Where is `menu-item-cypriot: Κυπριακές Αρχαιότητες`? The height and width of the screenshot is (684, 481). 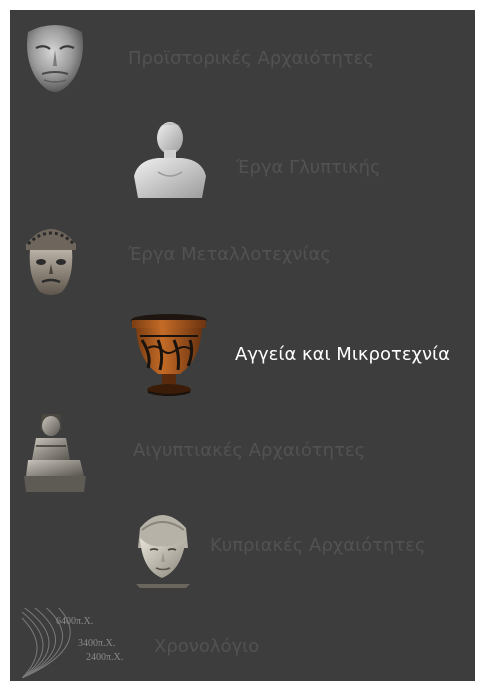
menu-item-cypriot: Κυπριακές Αρχαιότητες is located at coordinates (300, 548).